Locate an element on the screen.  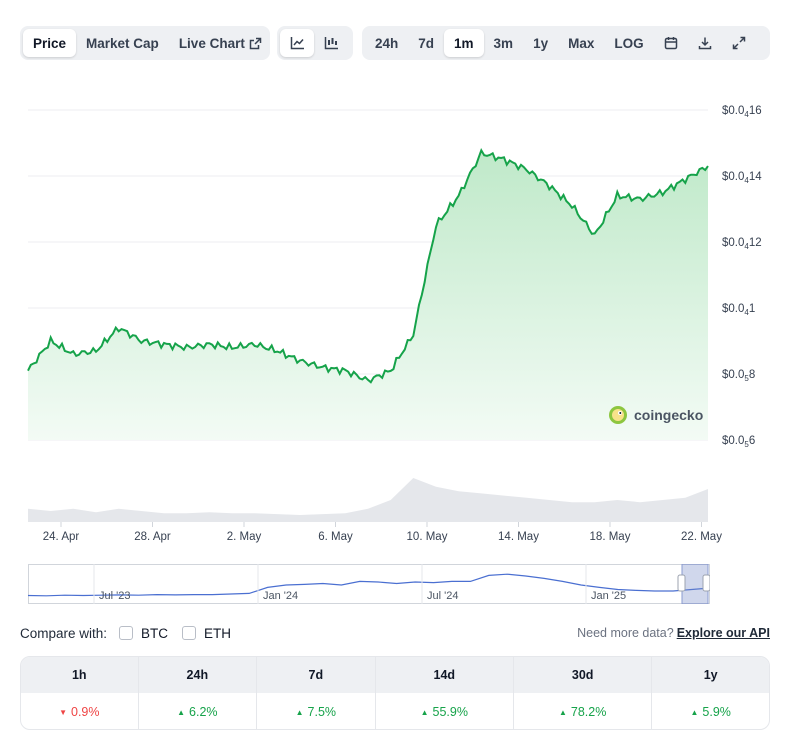
more-data-text: Need more data? is located at coordinates (625, 633).